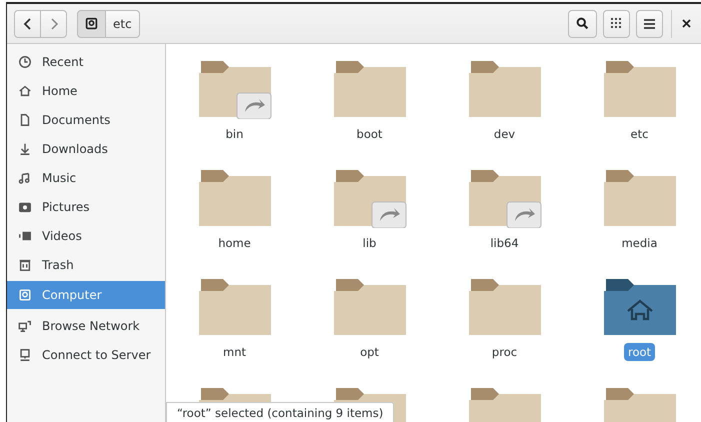 This screenshot has width=701, height=422. Describe the element at coordinates (686, 23) in the screenshot. I see `close-icon` at that location.